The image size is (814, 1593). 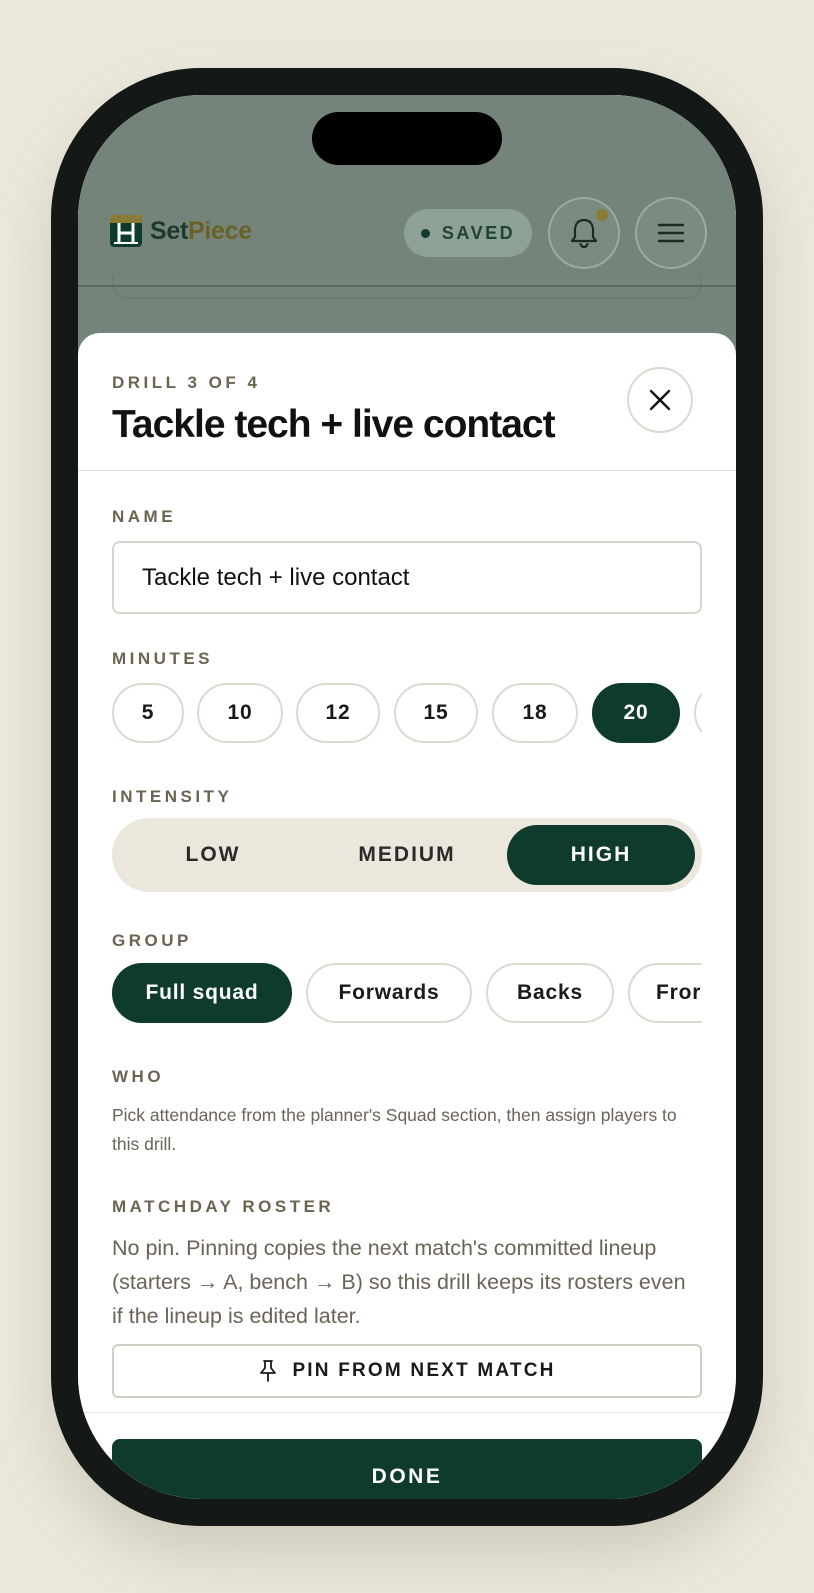 I want to click on app-header: SetPiece SAVED, so click(x=407, y=236).